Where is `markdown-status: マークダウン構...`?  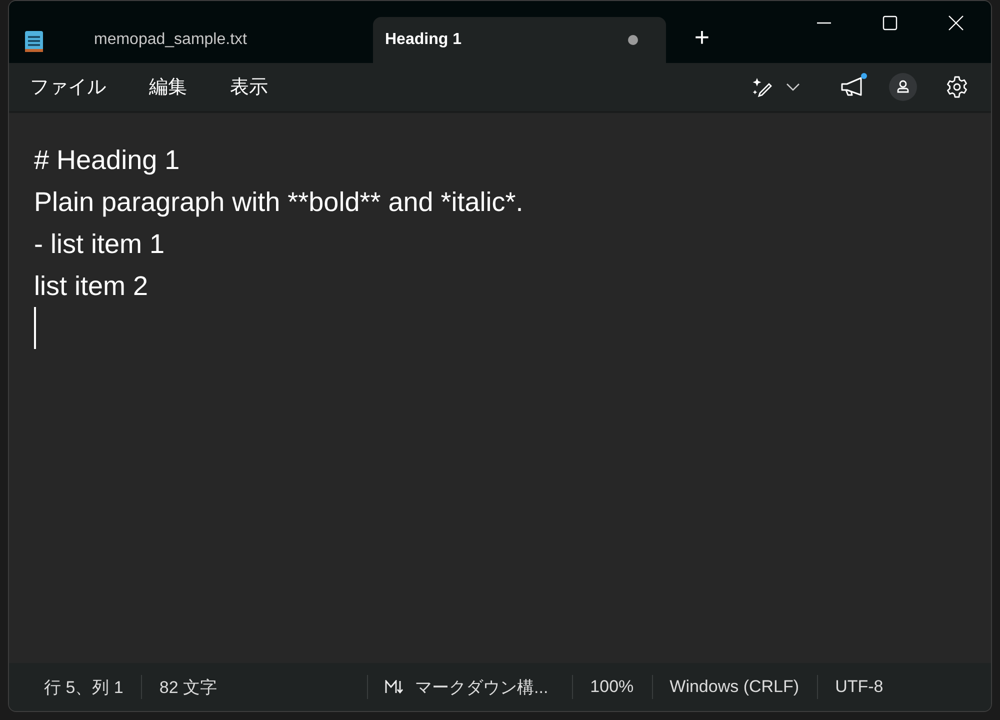 markdown-status: マークダウン構... is located at coordinates (481, 687).